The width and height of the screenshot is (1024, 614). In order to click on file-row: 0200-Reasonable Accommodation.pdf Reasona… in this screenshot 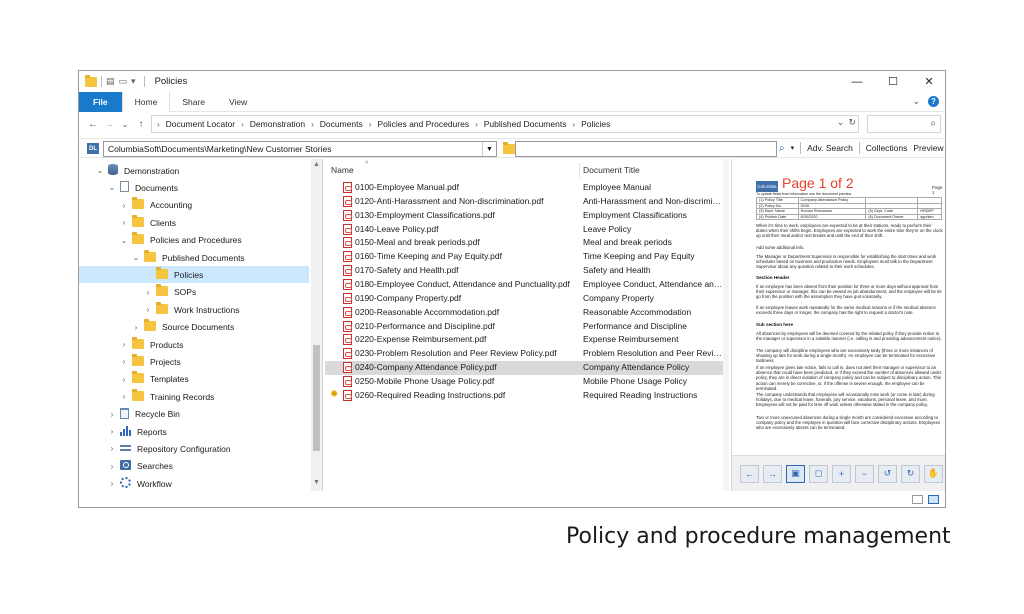, I will do `click(524, 313)`.